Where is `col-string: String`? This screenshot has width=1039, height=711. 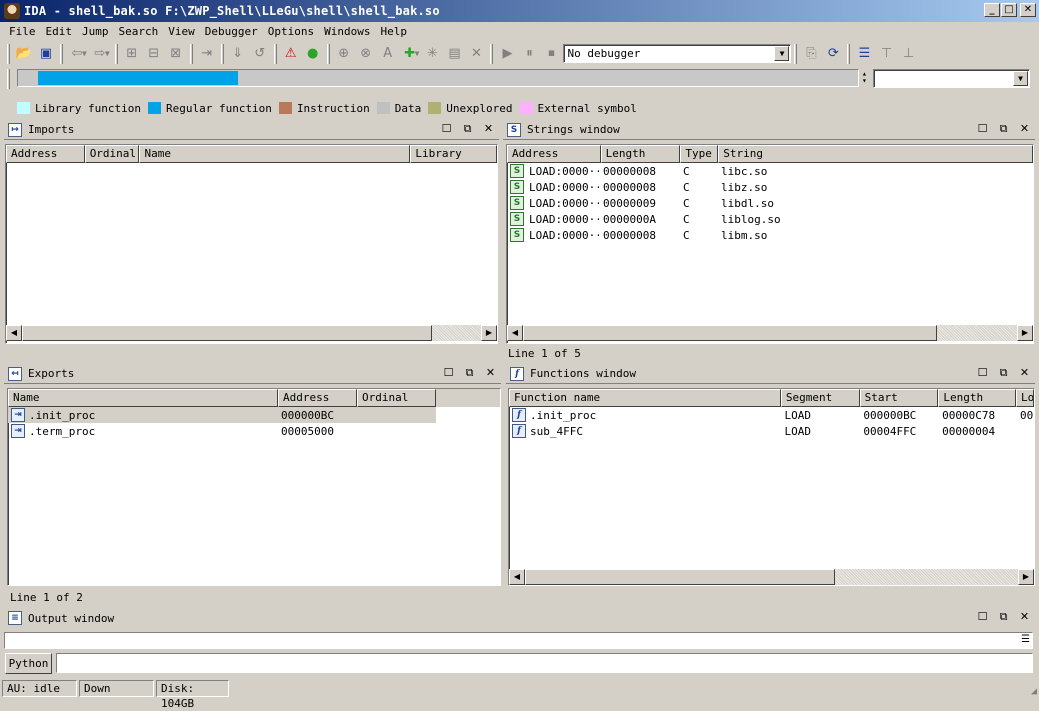 col-string: String is located at coordinates (875, 154).